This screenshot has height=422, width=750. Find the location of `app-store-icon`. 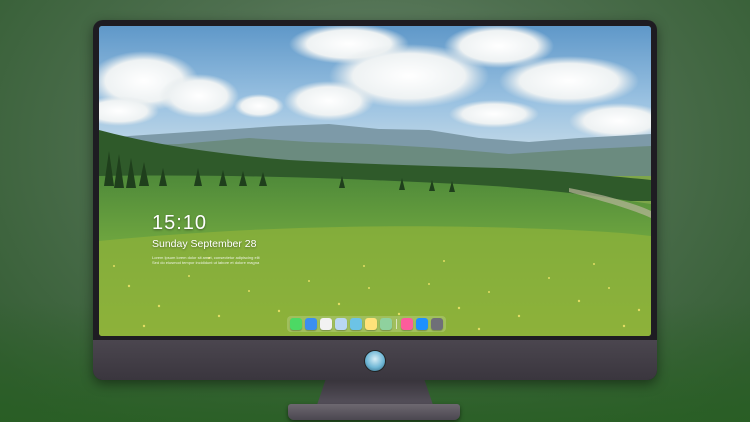

app-store-icon is located at coordinates (422, 324).